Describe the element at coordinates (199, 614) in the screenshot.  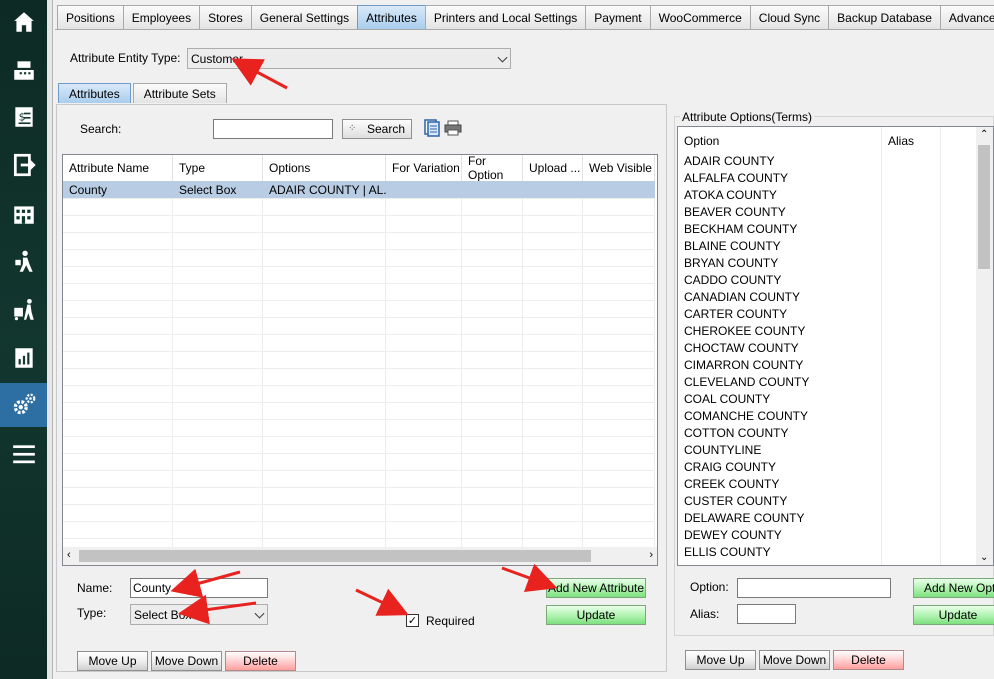
I see `type-select: Select Box` at that location.